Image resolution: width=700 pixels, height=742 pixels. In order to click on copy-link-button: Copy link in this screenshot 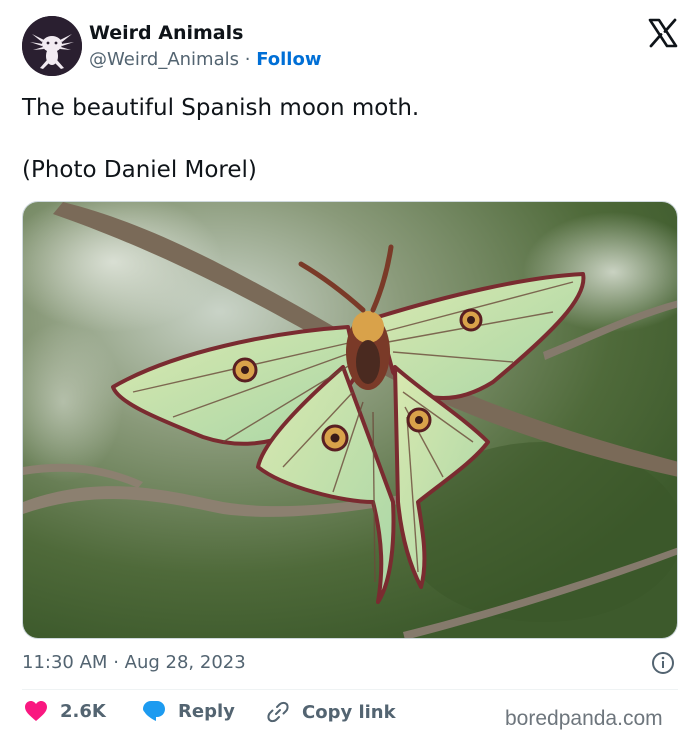, I will do `click(331, 712)`.